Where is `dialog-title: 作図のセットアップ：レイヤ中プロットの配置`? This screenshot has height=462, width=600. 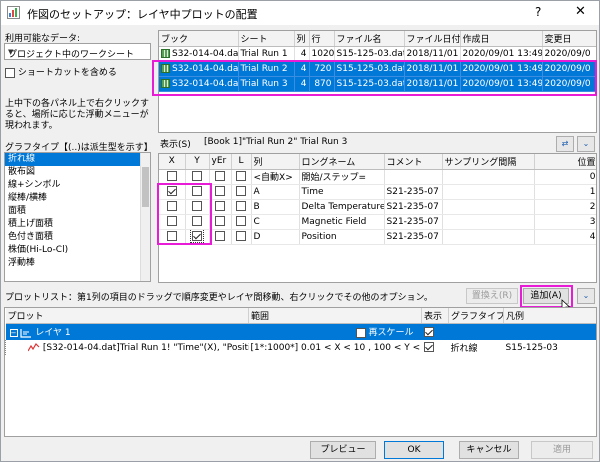 dialog-title: 作図のセットアップ：レイヤ中プロットの配置 is located at coordinates (142, 14).